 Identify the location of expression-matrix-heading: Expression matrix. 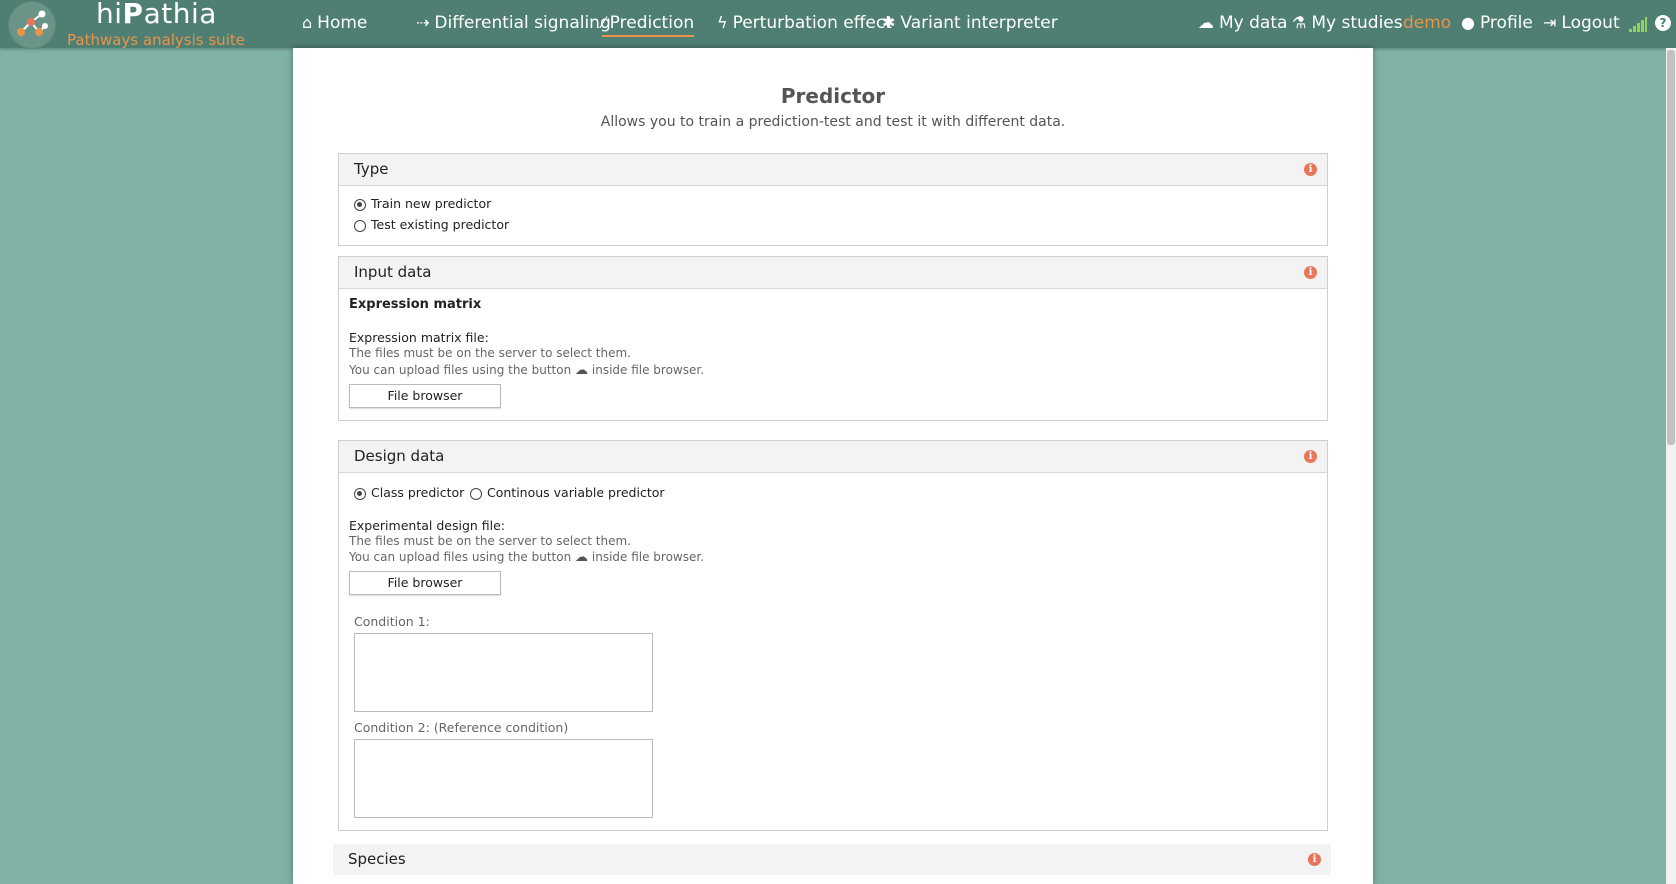
(415, 304).